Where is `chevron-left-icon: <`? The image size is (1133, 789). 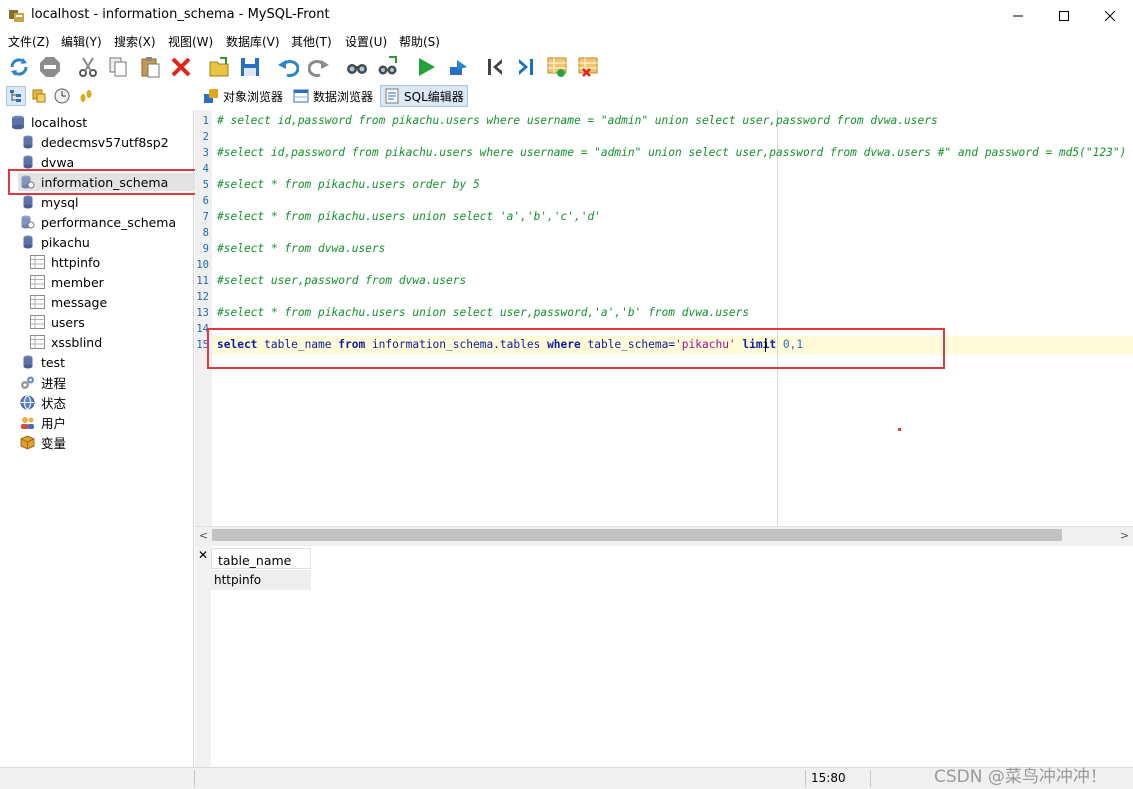
chevron-left-icon: < is located at coordinates (203, 535).